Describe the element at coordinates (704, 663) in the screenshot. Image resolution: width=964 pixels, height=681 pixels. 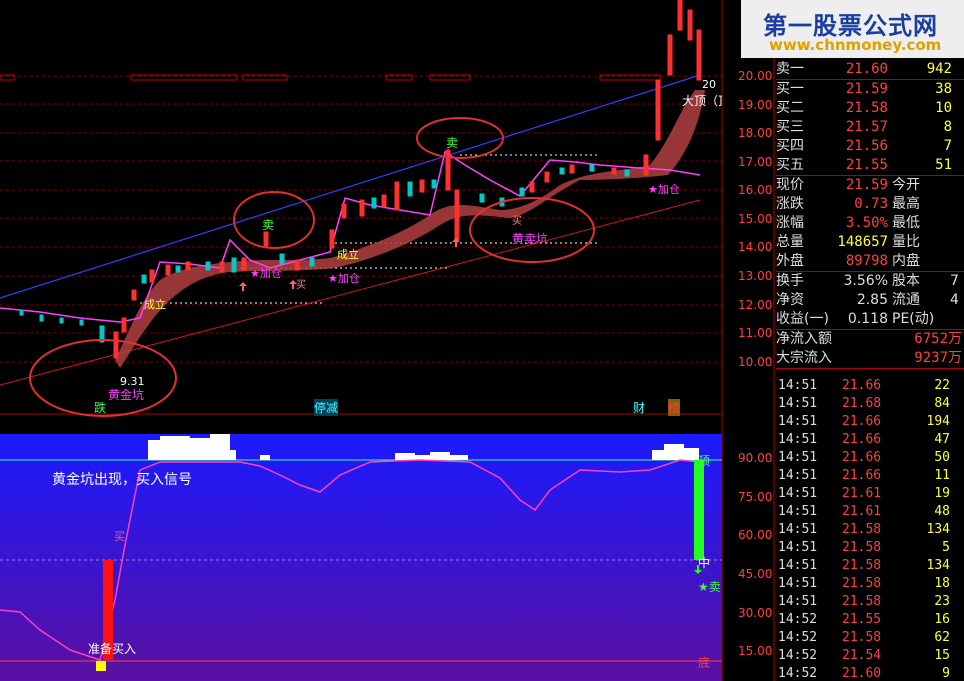
I see `bottom-mark: 底` at that location.